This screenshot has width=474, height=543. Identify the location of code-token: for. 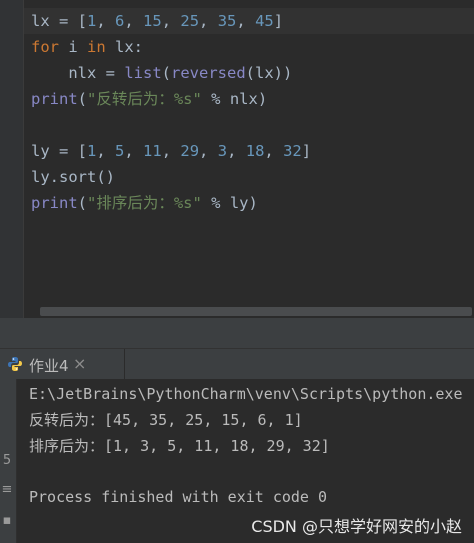
(45, 47).